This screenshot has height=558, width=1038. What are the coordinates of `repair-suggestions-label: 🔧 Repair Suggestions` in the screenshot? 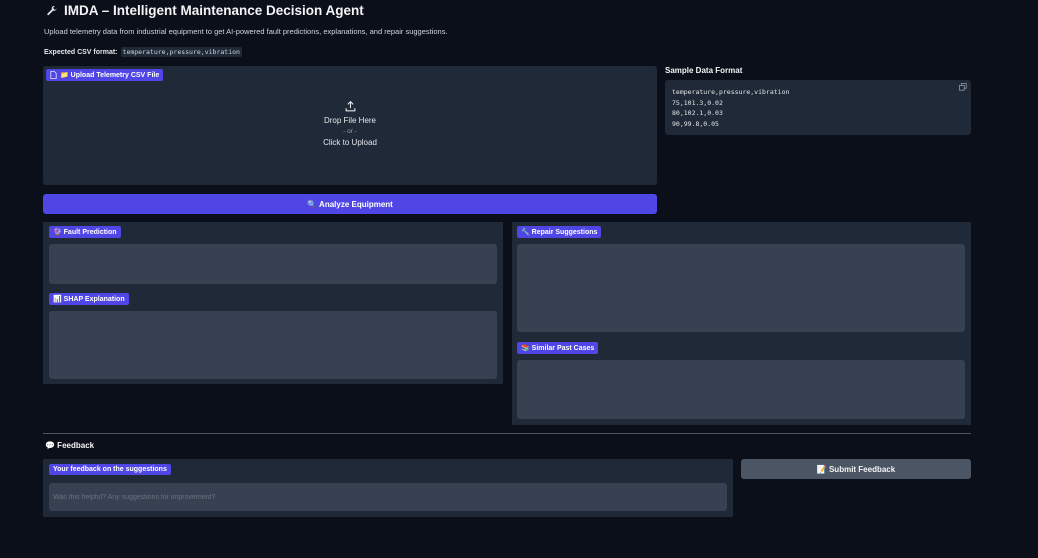 It's located at (559, 232).